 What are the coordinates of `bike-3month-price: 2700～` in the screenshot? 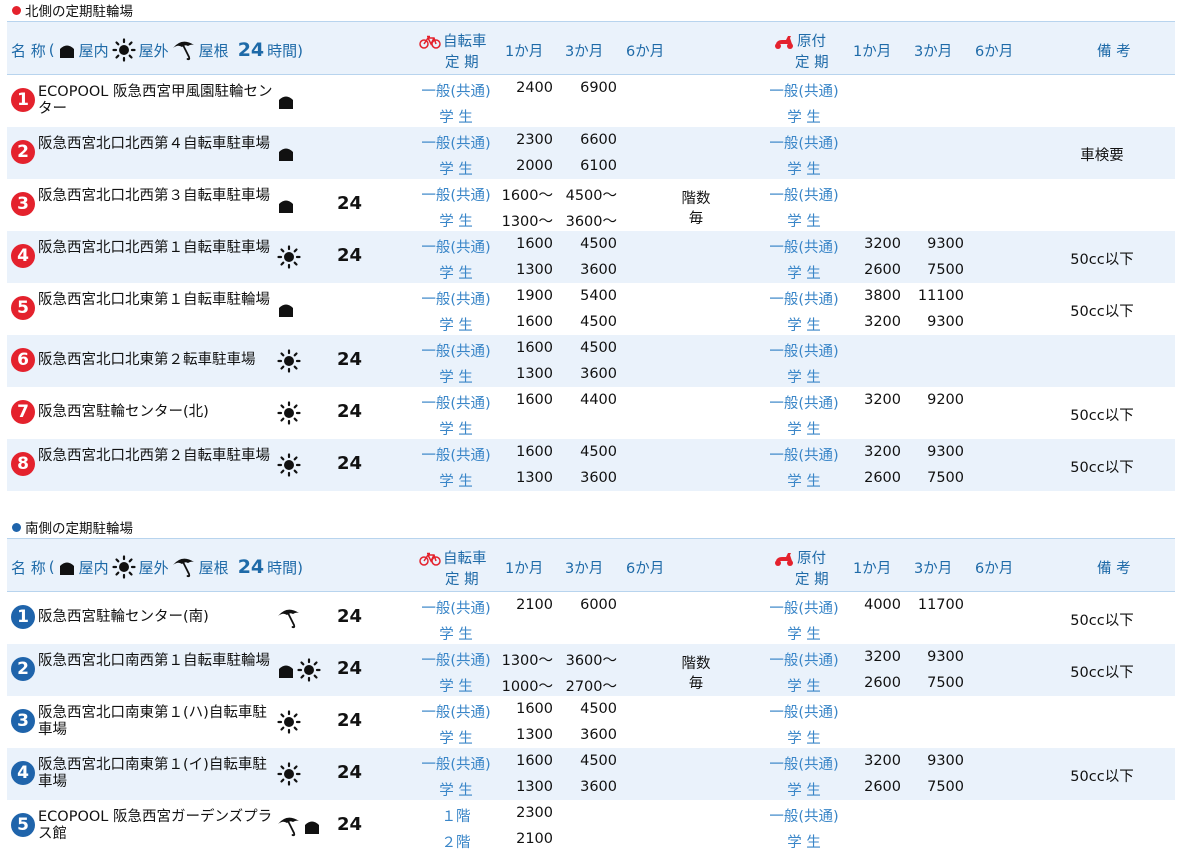 It's located at (591, 687).